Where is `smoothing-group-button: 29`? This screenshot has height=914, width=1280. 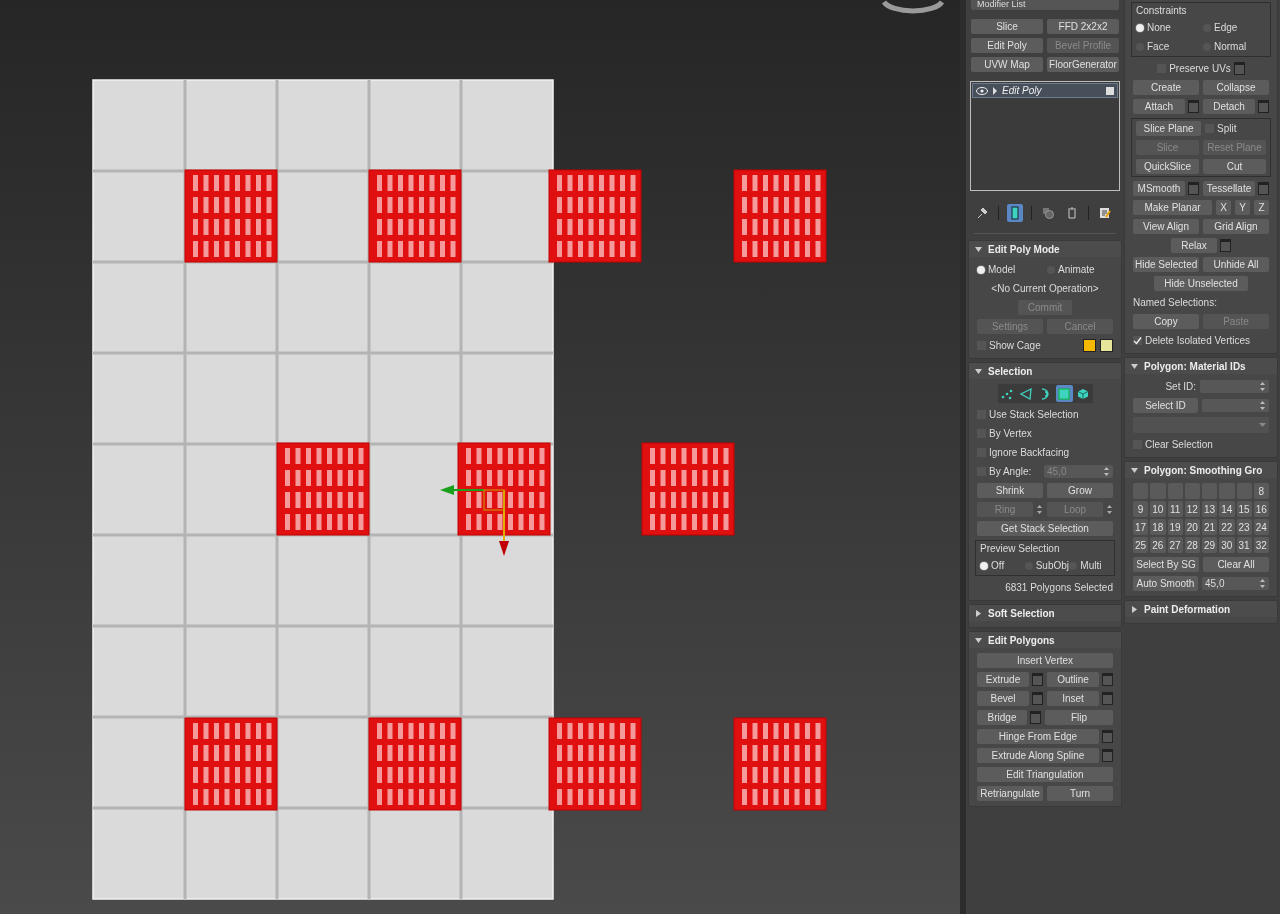
smoothing-group-button: 29 is located at coordinates (1210, 545).